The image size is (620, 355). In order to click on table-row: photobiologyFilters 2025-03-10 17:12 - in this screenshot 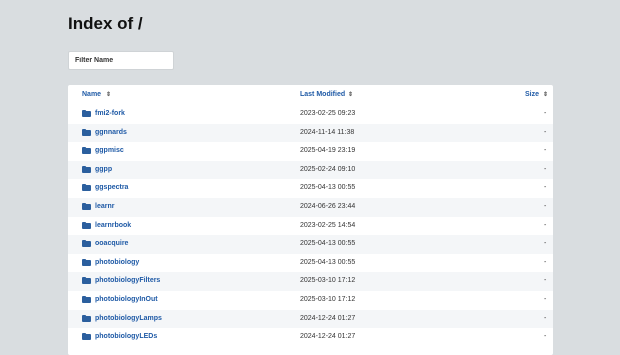, I will do `click(310, 281)`.